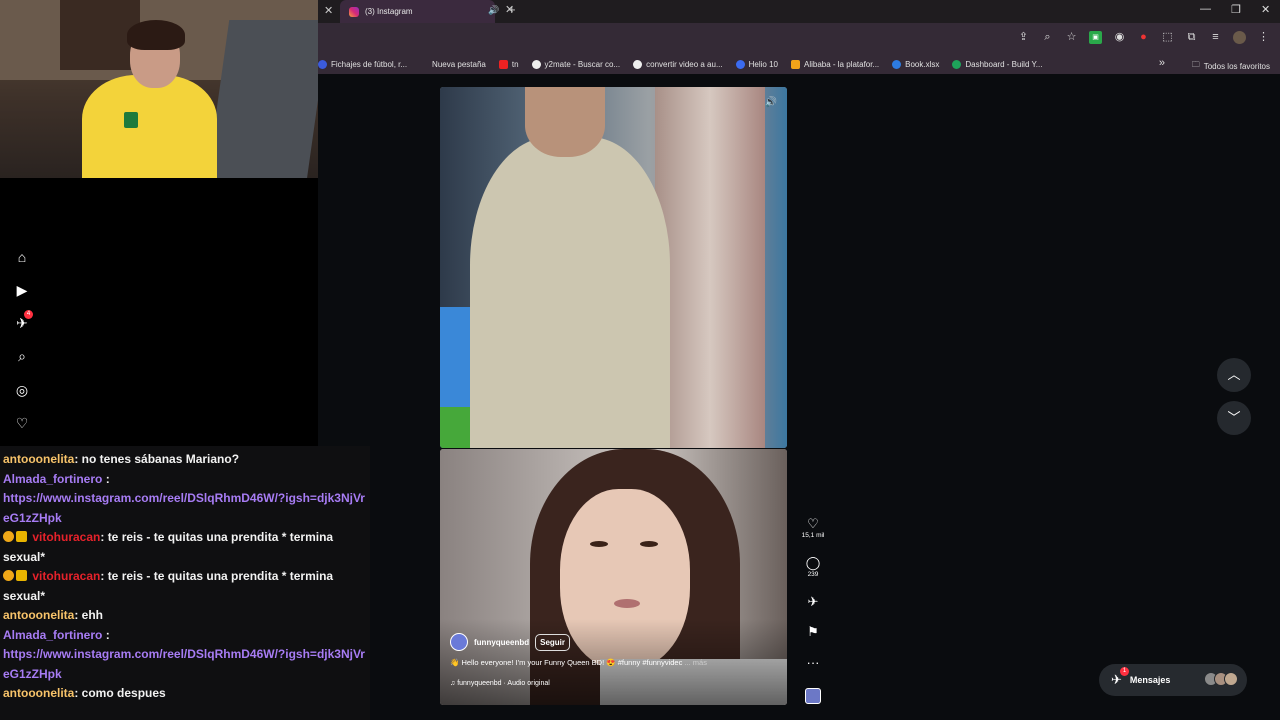 Image resolution: width=1280 pixels, height=720 pixels. Describe the element at coordinates (159, 89) in the screenshot. I see `webcam-overlay` at that location.